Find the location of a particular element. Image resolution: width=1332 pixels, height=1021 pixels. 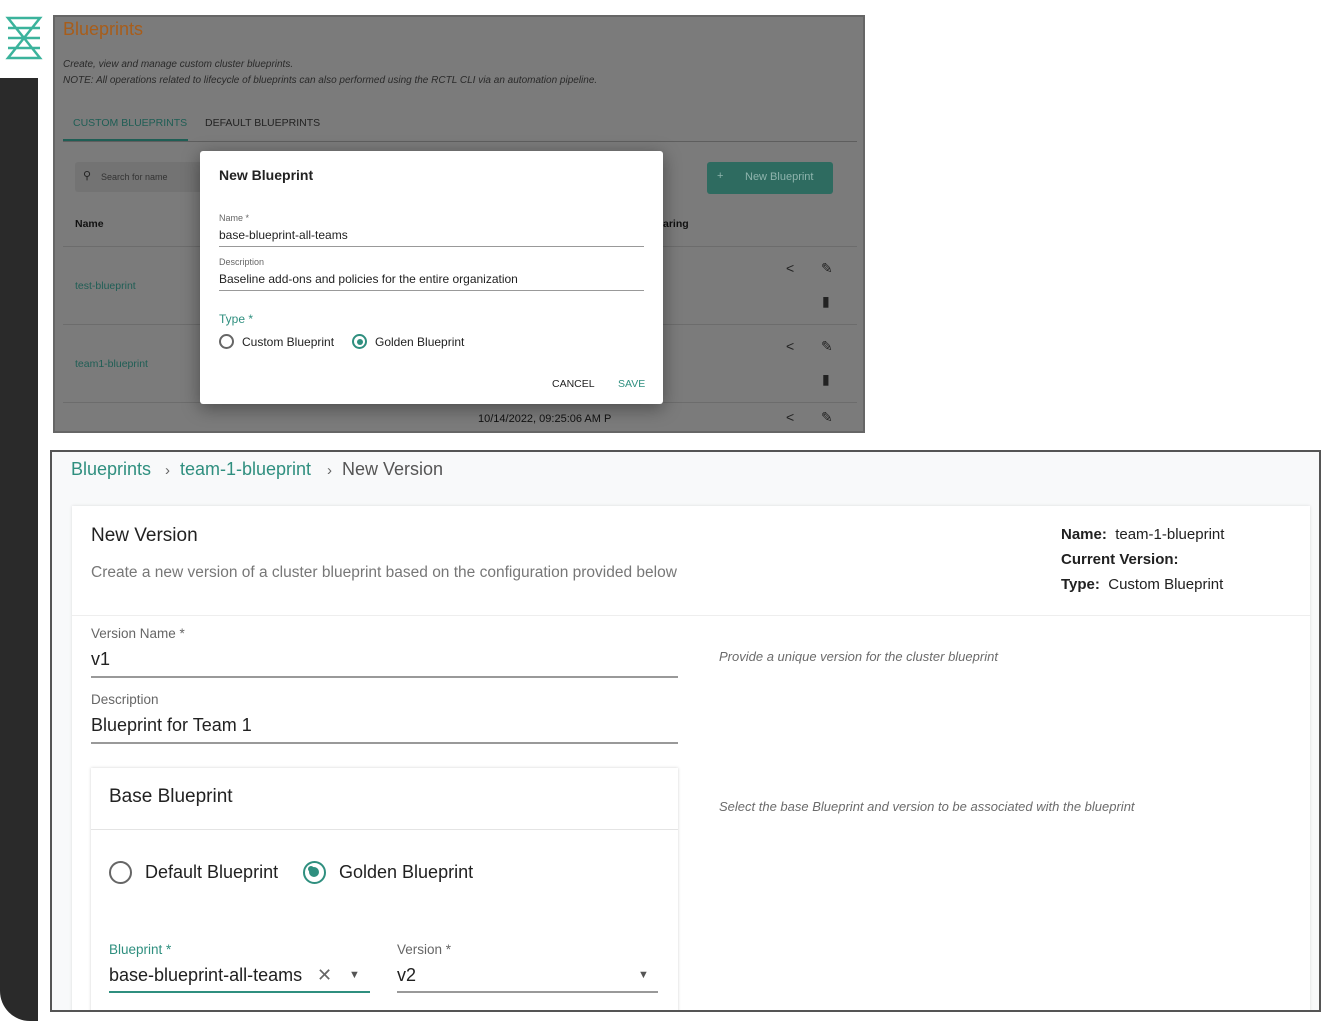

info-name-value: team-1-blueprint is located at coordinates (1170, 534).